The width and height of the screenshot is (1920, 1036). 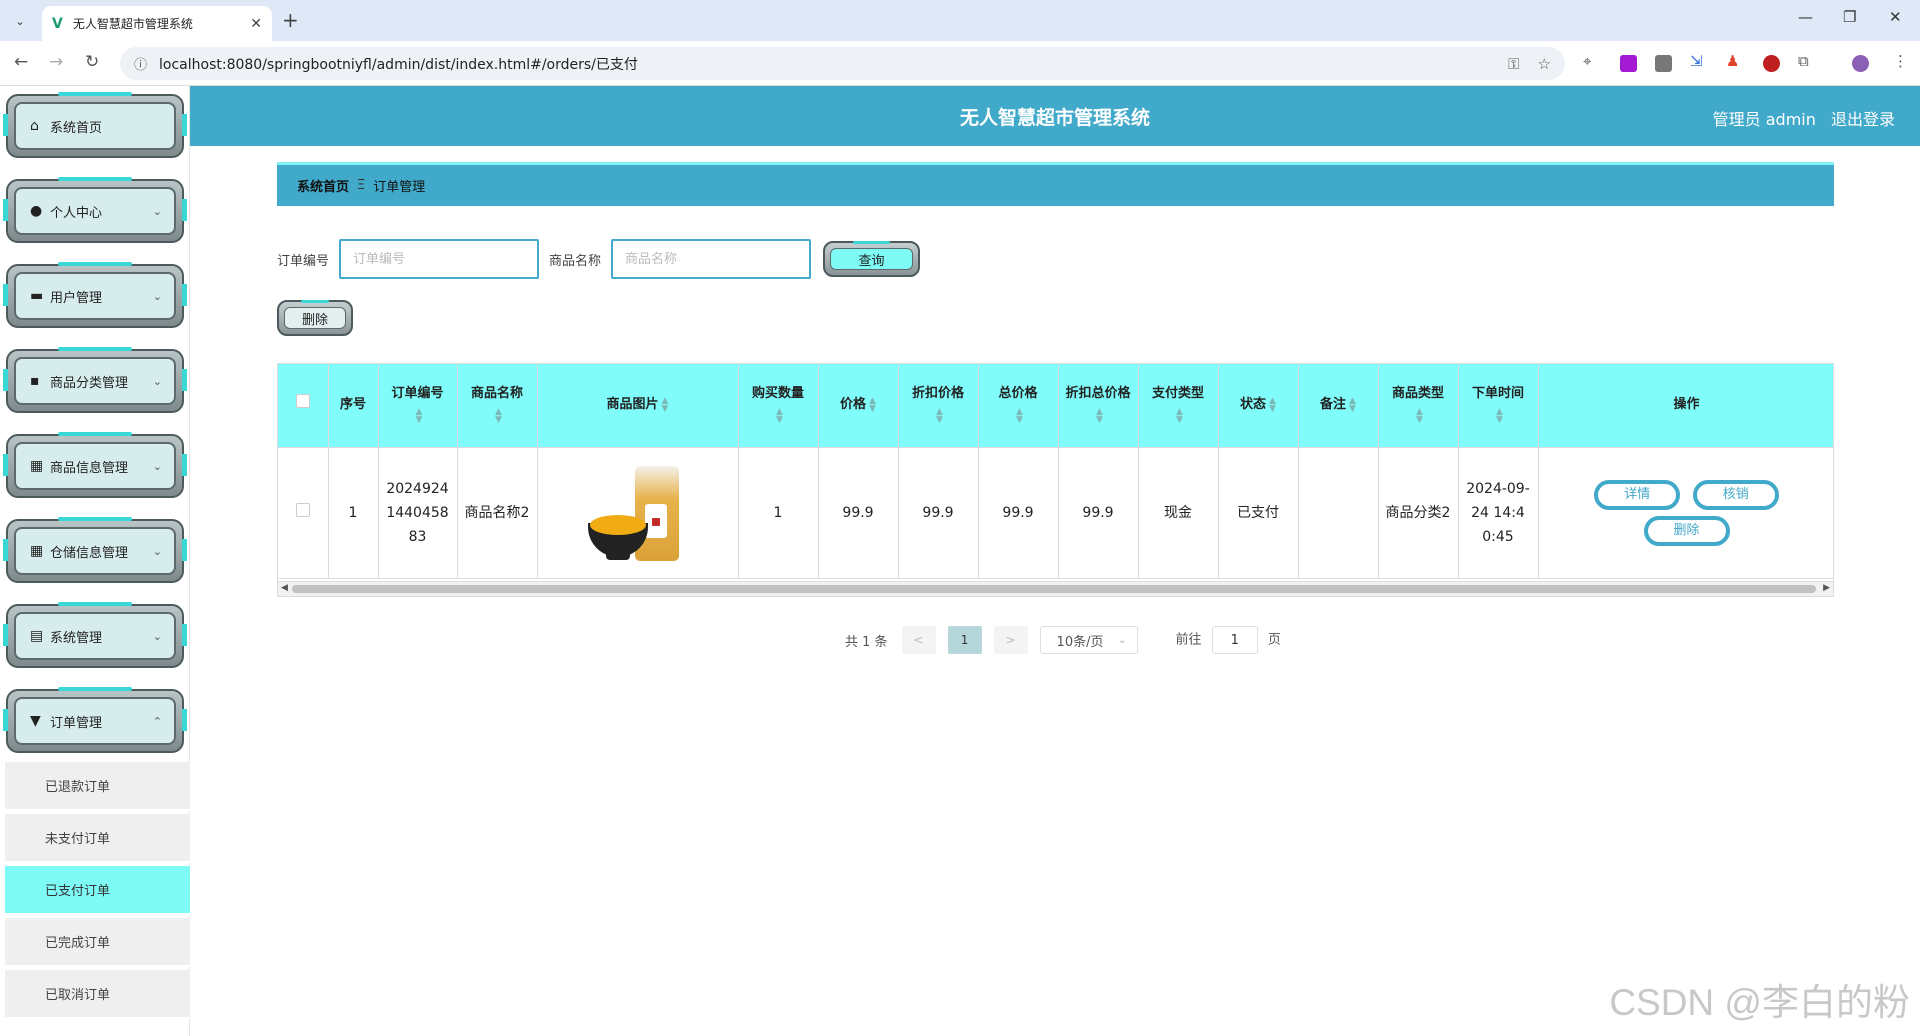 What do you see at coordinates (1234, 640) in the screenshot?
I see `goto-page-input` at bounding box center [1234, 640].